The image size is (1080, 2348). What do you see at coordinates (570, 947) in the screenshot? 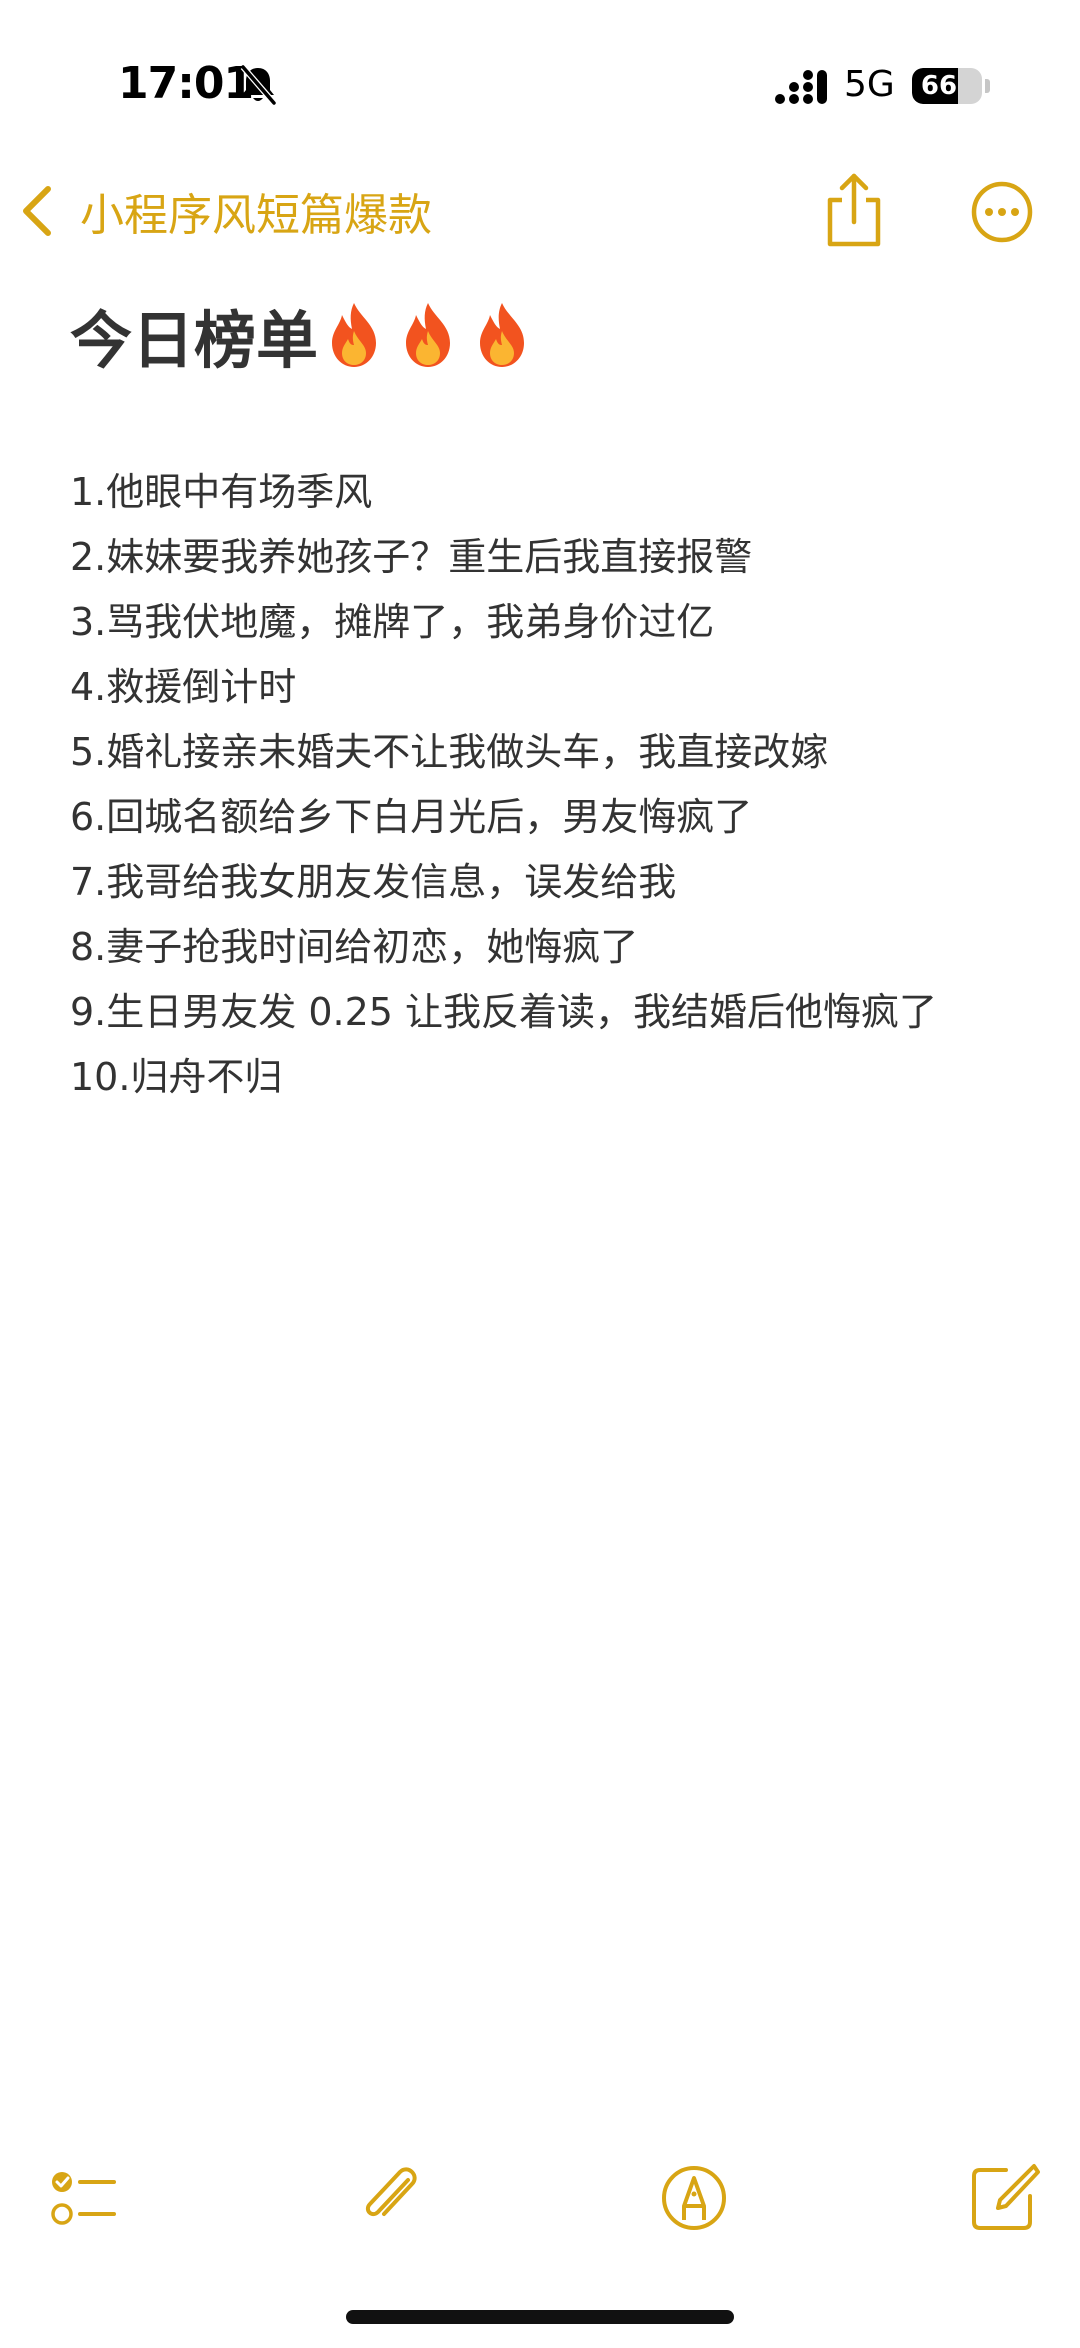
I see `list-item: 8.妻子抢我时间给初恋，她悔疯了` at bounding box center [570, 947].